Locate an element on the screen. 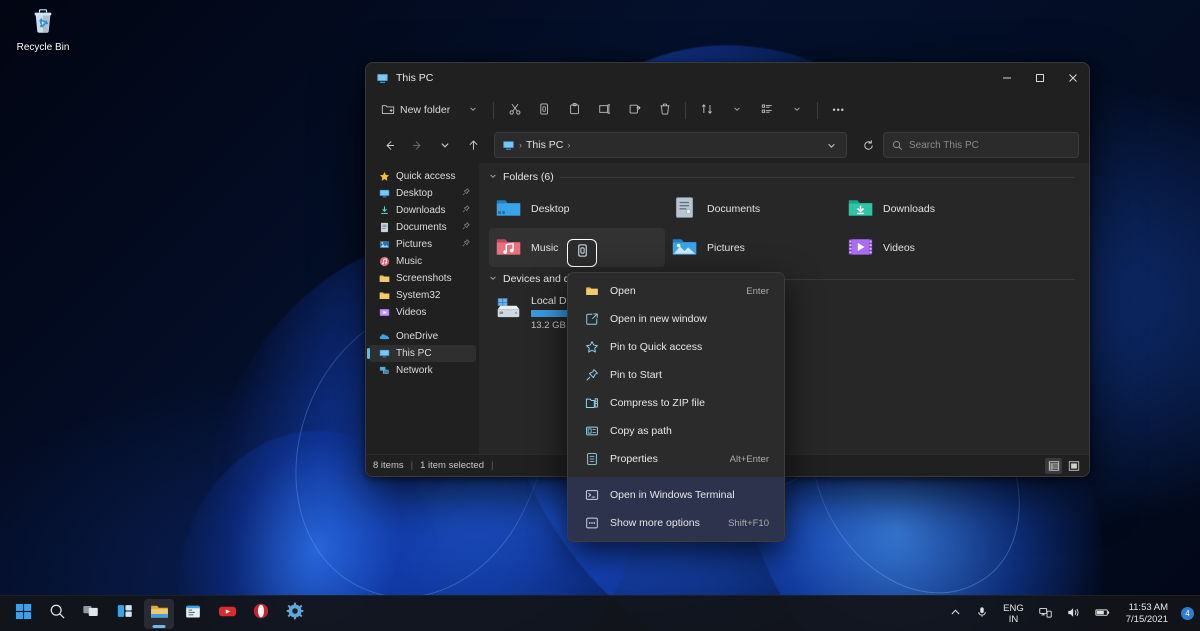  rename-icon is located at coordinates (605, 110).